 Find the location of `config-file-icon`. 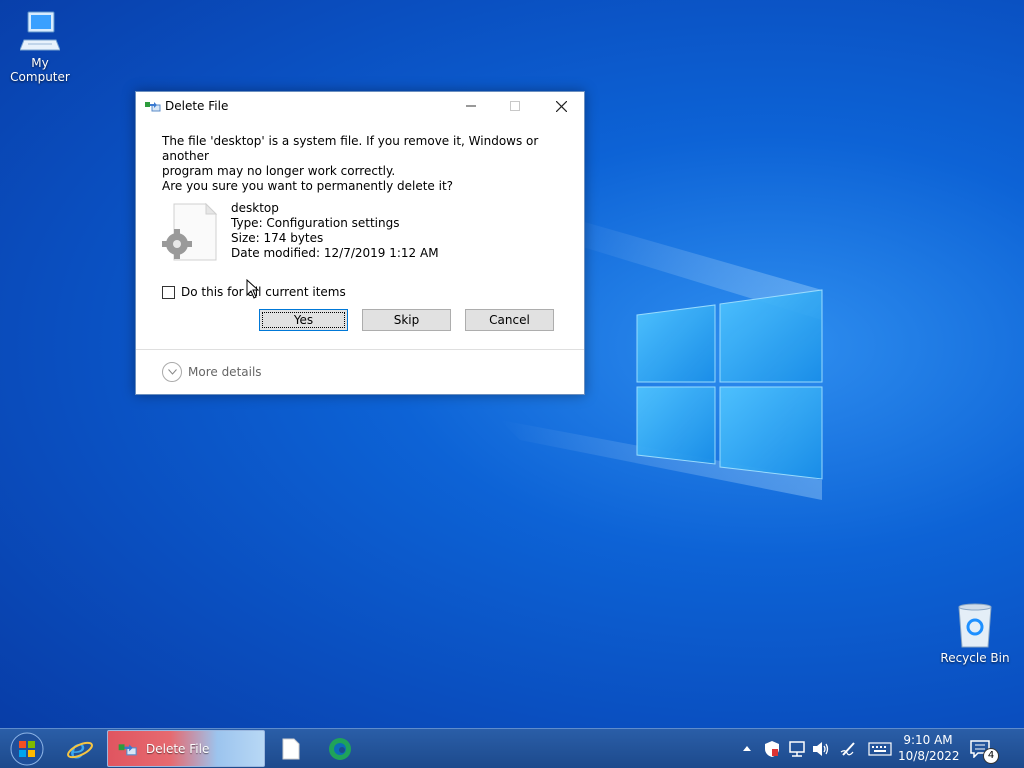

config-file-icon is located at coordinates (190, 231).